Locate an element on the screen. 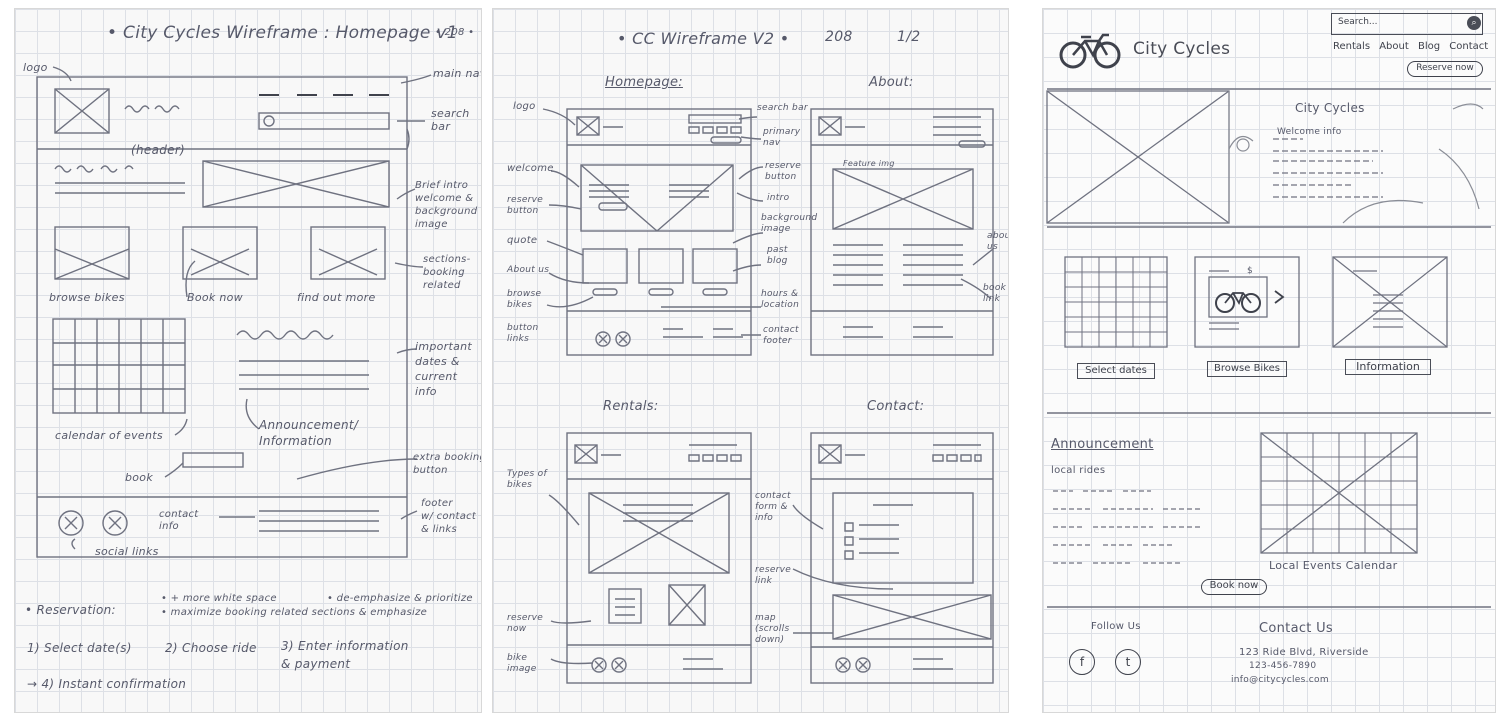 The height and width of the screenshot is (719, 1500). annotation-search-bar: search bar is located at coordinates (450, 120).